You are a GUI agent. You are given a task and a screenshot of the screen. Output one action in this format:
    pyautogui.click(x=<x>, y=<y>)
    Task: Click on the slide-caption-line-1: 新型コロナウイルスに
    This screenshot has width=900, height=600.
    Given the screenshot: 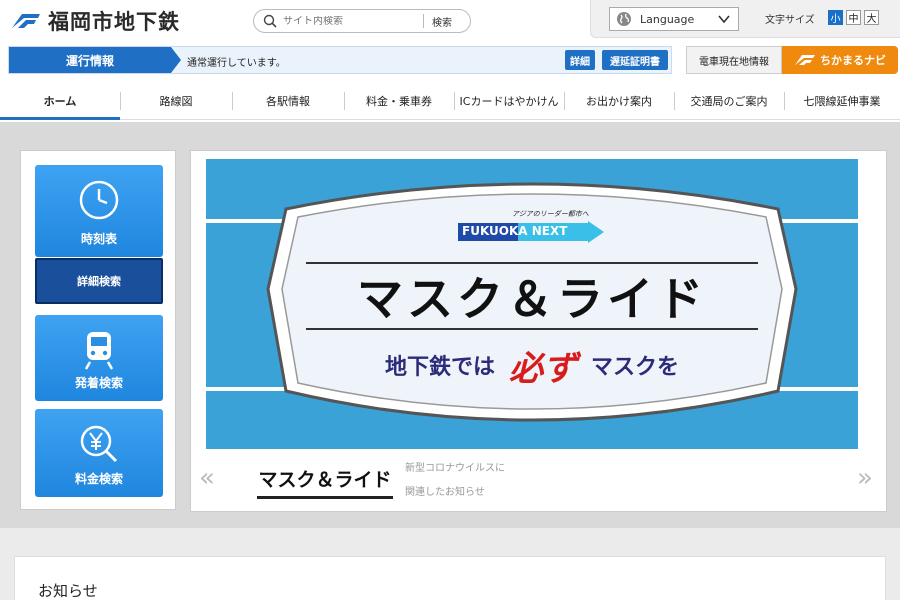 What is the action you would take?
    pyautogui.click(x=455, y=468)
    